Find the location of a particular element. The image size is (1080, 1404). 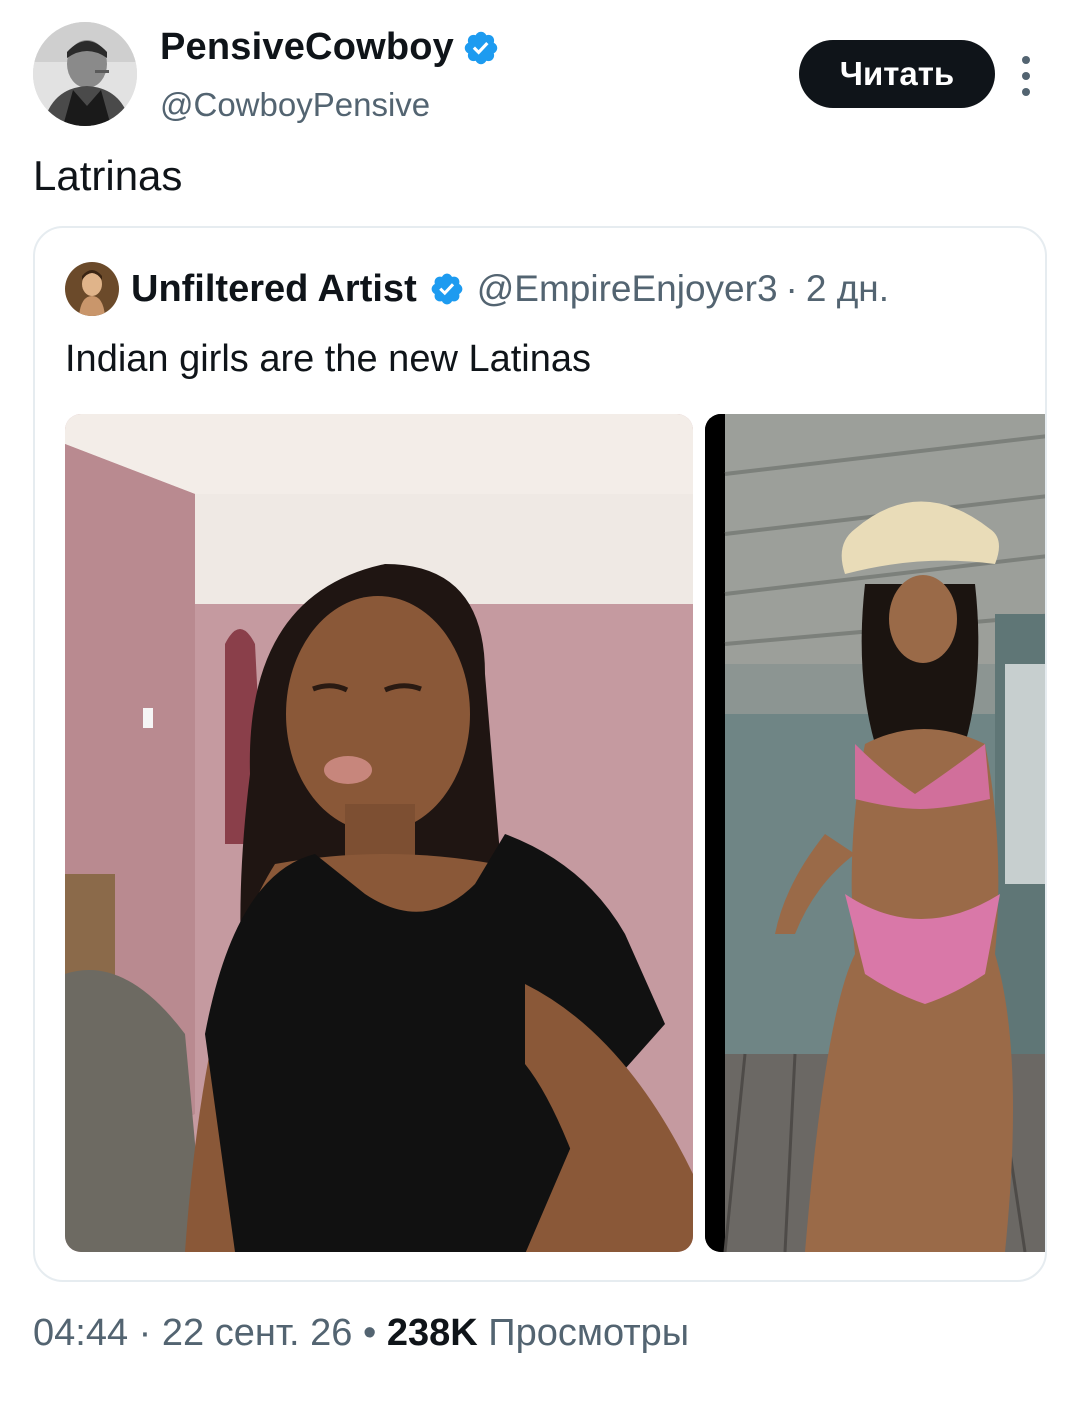

tweet-footer: 04:44 · 22 сент. 26 • 238K Просмотры is located at coordinates (361, 1333).